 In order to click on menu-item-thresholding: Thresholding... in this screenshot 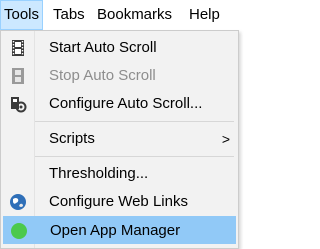, I will do `click(119, 174)`.